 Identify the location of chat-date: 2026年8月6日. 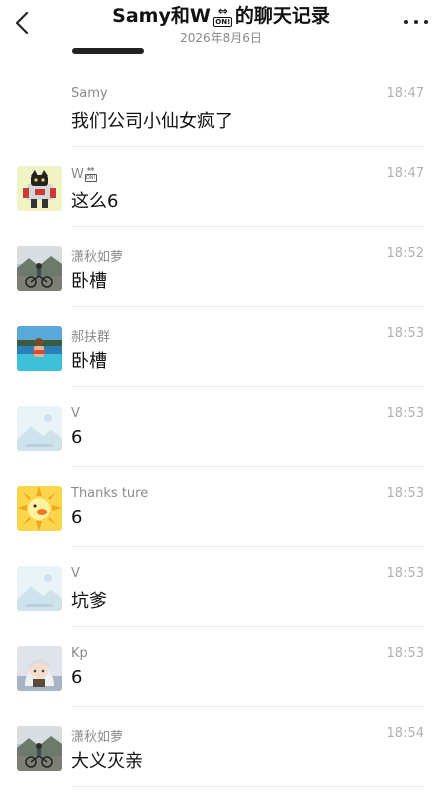
(221, 38).